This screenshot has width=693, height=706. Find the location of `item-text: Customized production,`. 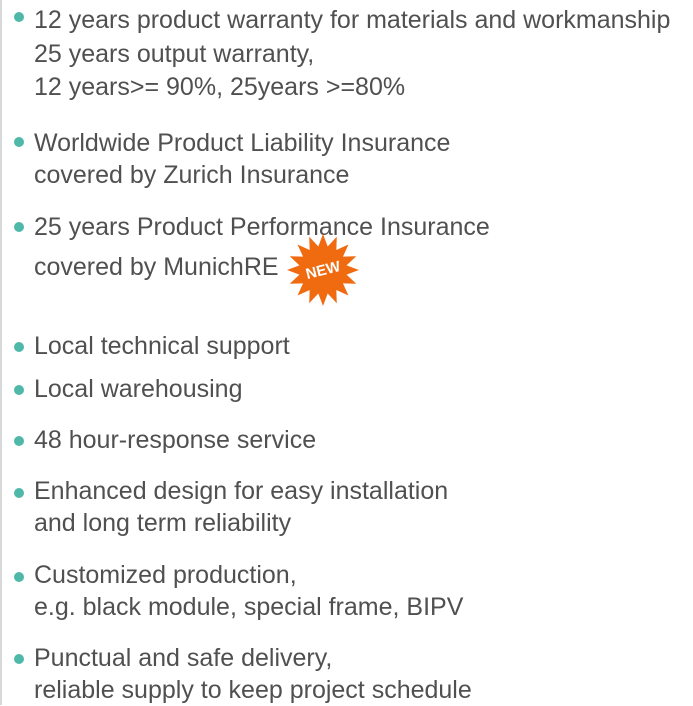

item-text: Customized production, is located at coordinates (165, 575).